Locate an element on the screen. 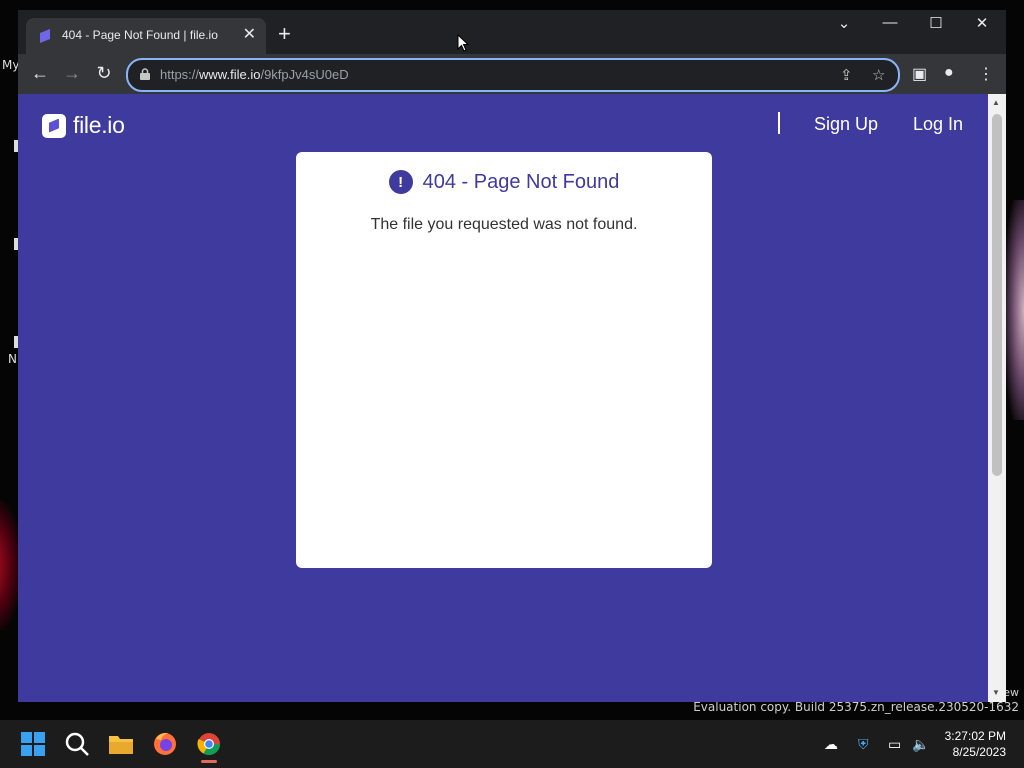  address-bar: https://www.file.io/9kfpJv4sU0eD ⇪ ☆ is located at coordinates (513, 75).